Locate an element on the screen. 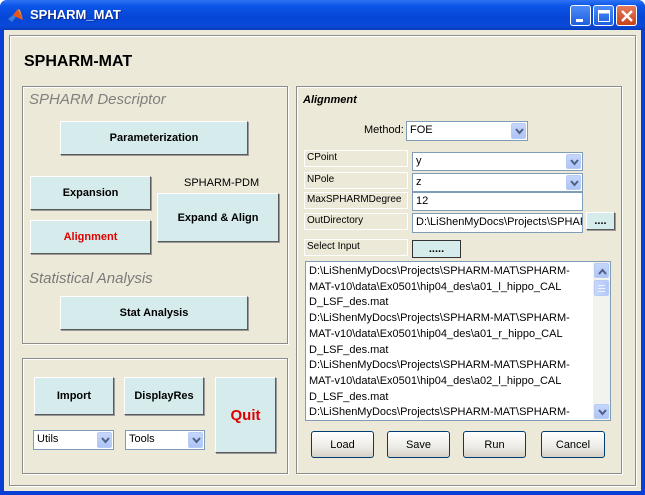  displayres-button: DisplayRes is located at coordinates (164, 396).